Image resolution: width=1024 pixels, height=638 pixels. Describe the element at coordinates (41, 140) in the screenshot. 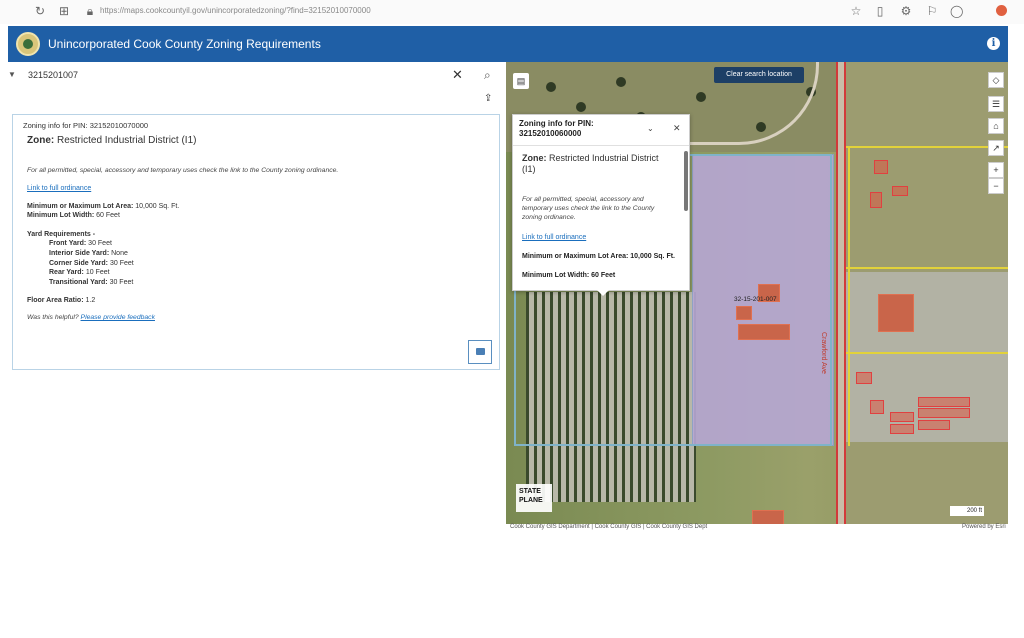

I see `zone-label: Zone:` at that location.